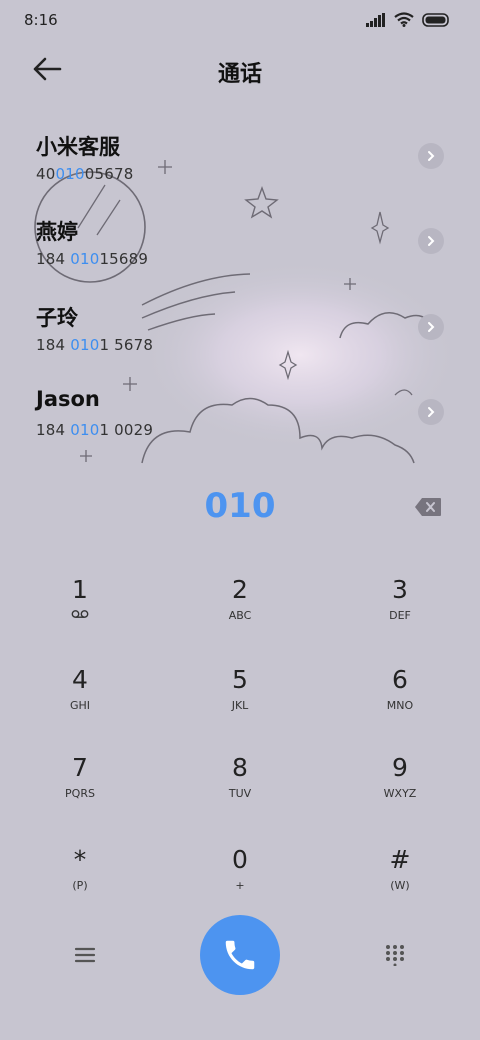 This screenshot has height=1040, width=480. Describe the element at coordinates (80, 589) in the screenshot. I see `key-digit: 1` at that location.